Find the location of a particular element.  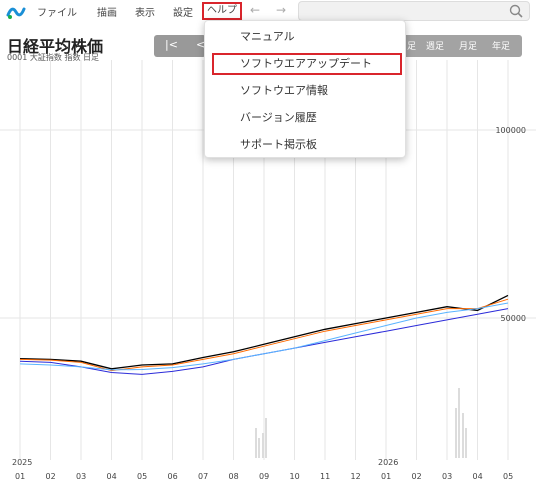

x-tick-label: 07 is located at coordinates (203, 476).